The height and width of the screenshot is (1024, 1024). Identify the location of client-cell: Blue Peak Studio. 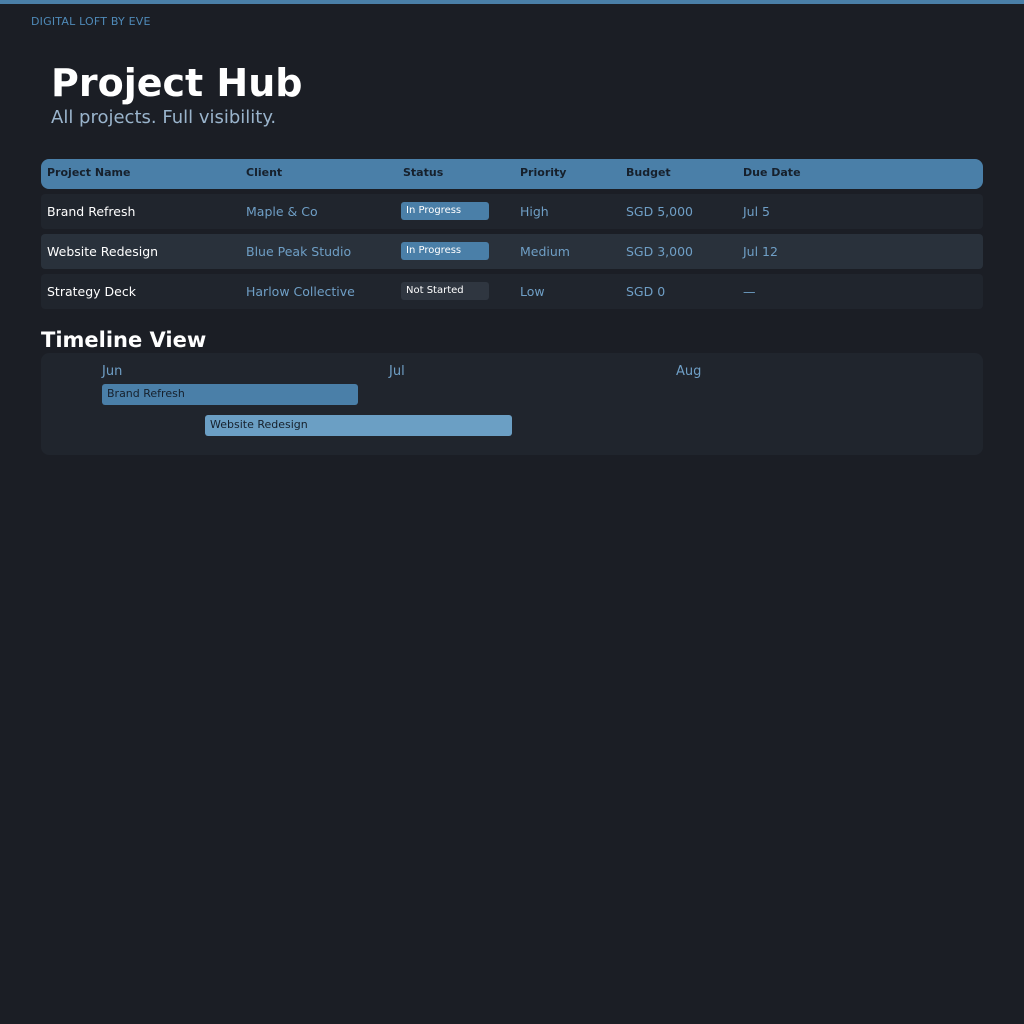
(299, 251).